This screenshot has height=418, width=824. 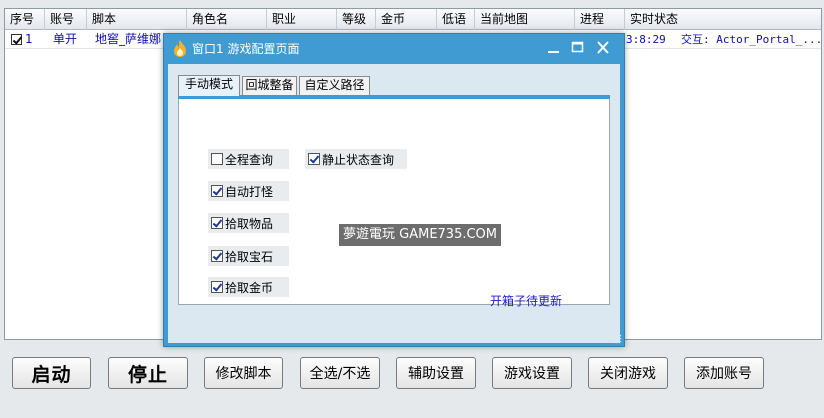 I want to click on col-level: 等级, so click(x=356, y=19).